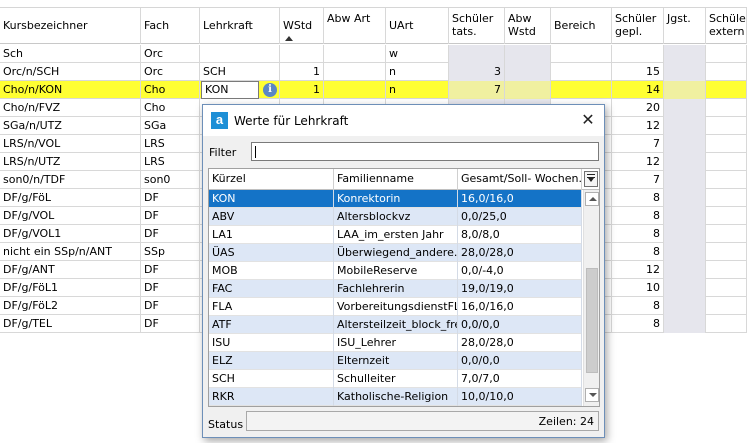 Image resolution: width=747 pixels, height=443 pixels. What do you see at coordinates (417, 54) in the screenshot?
I see `cell-uart: w` at bounding box center [417, 54].